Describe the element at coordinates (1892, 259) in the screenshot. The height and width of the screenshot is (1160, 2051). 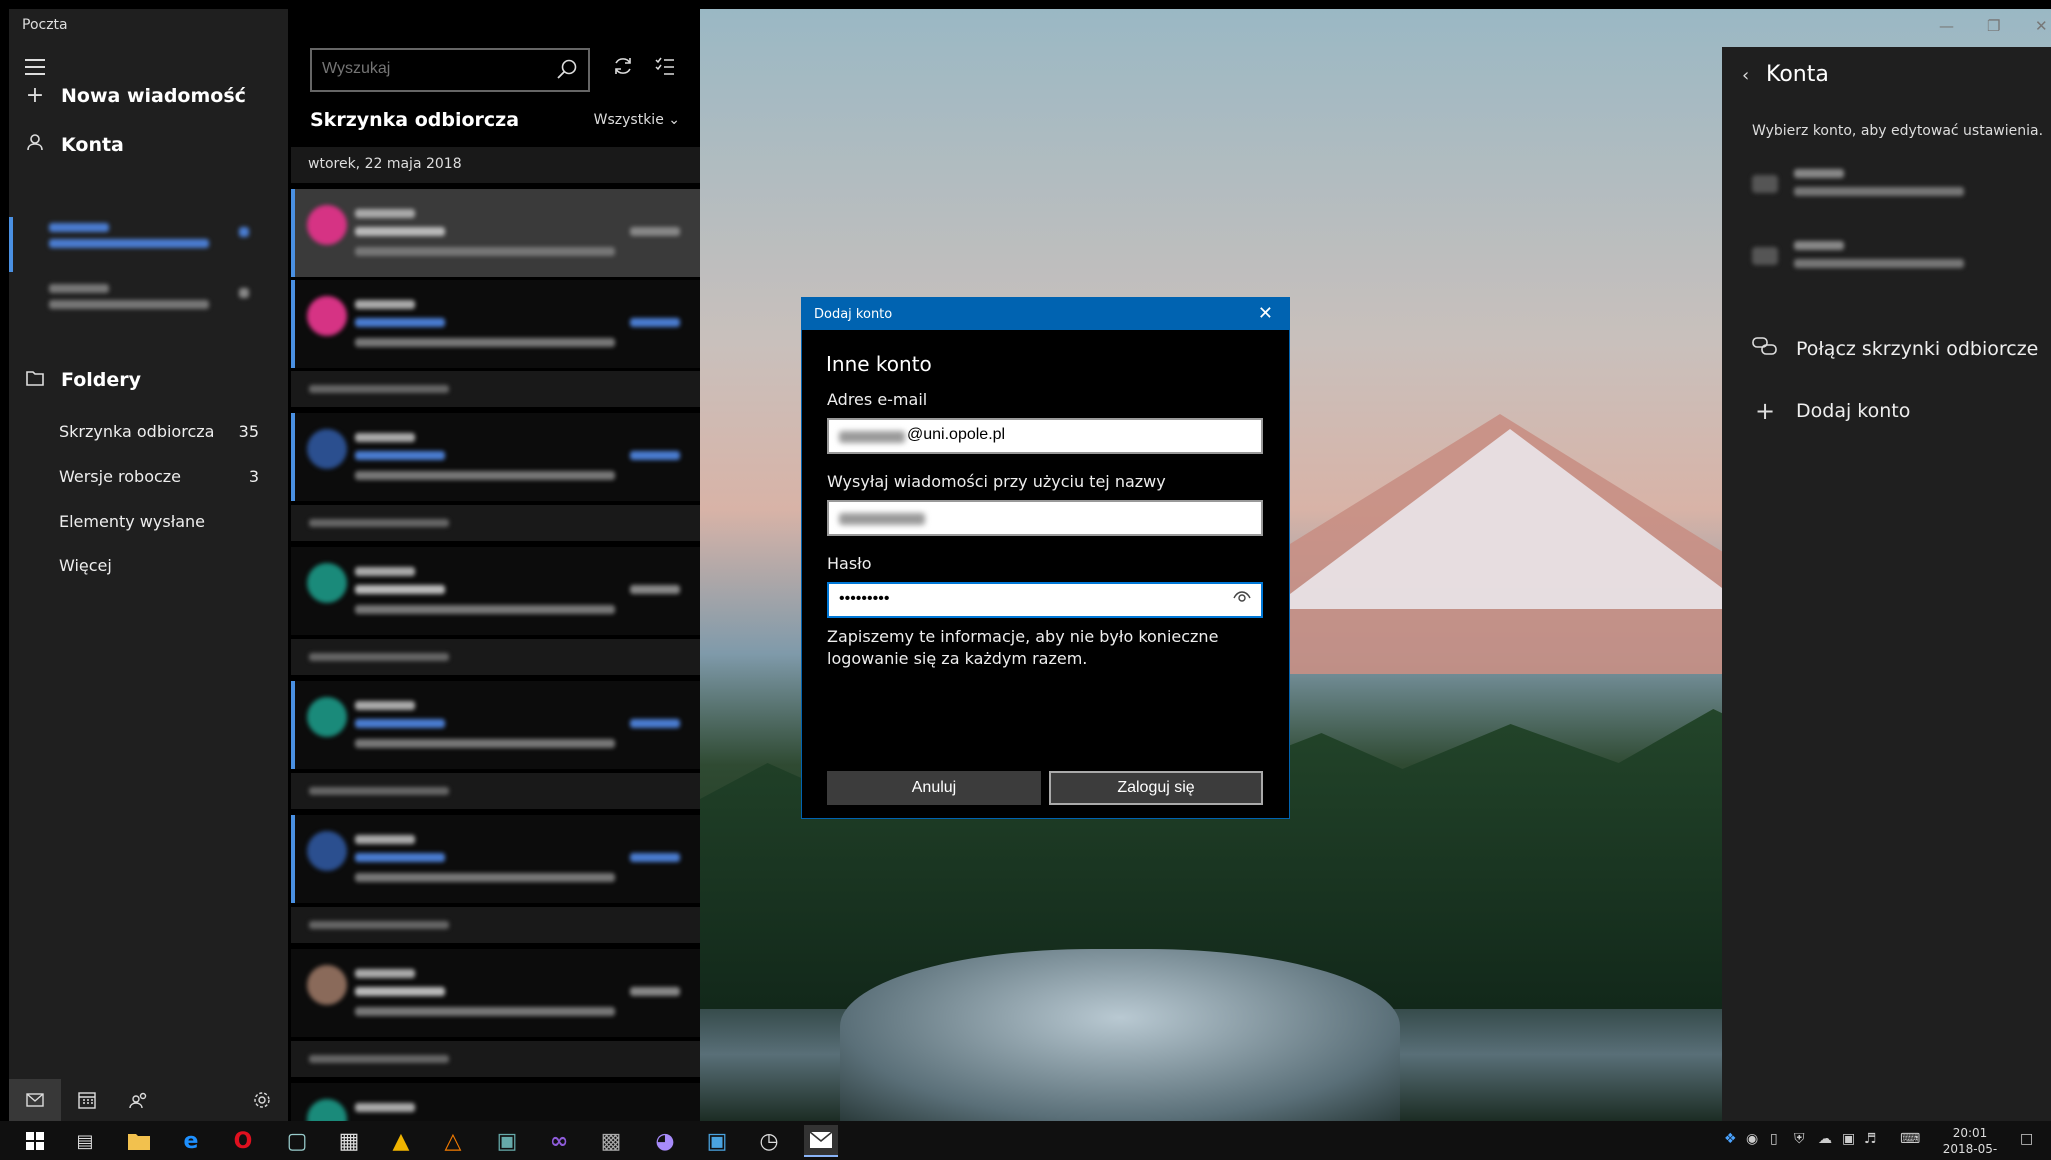
I see `settings-account-gmail` at that location.